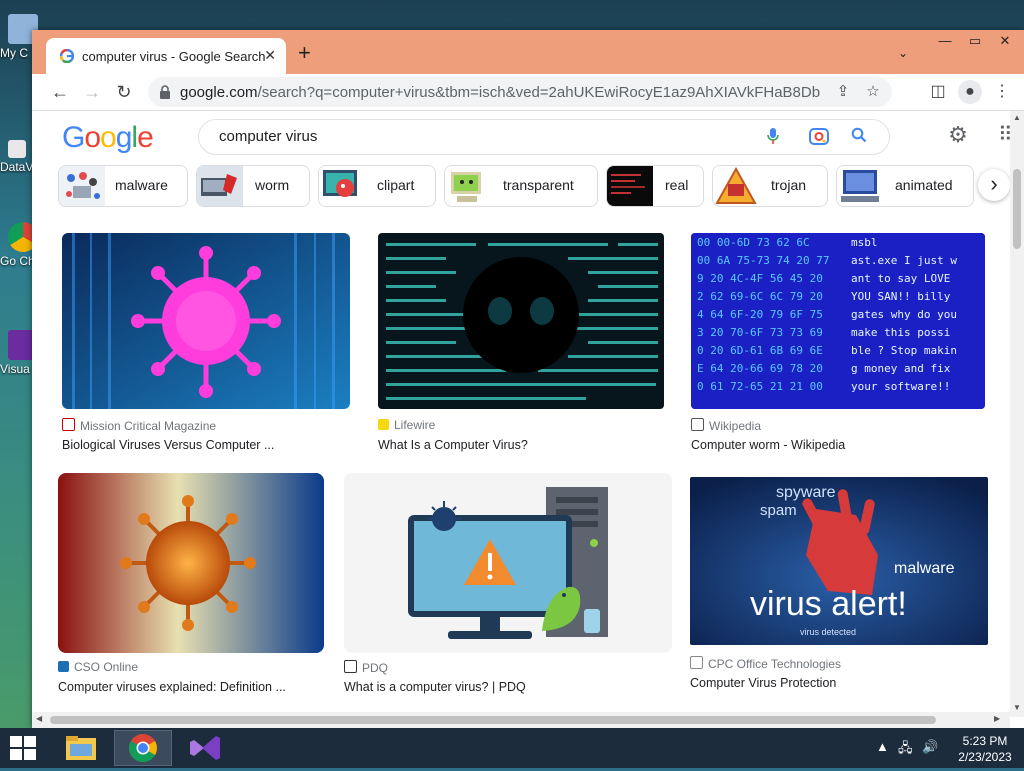  I want to click on hex-dump-line: 4 64 6F-20 79 6F 75, so click(760, 314).